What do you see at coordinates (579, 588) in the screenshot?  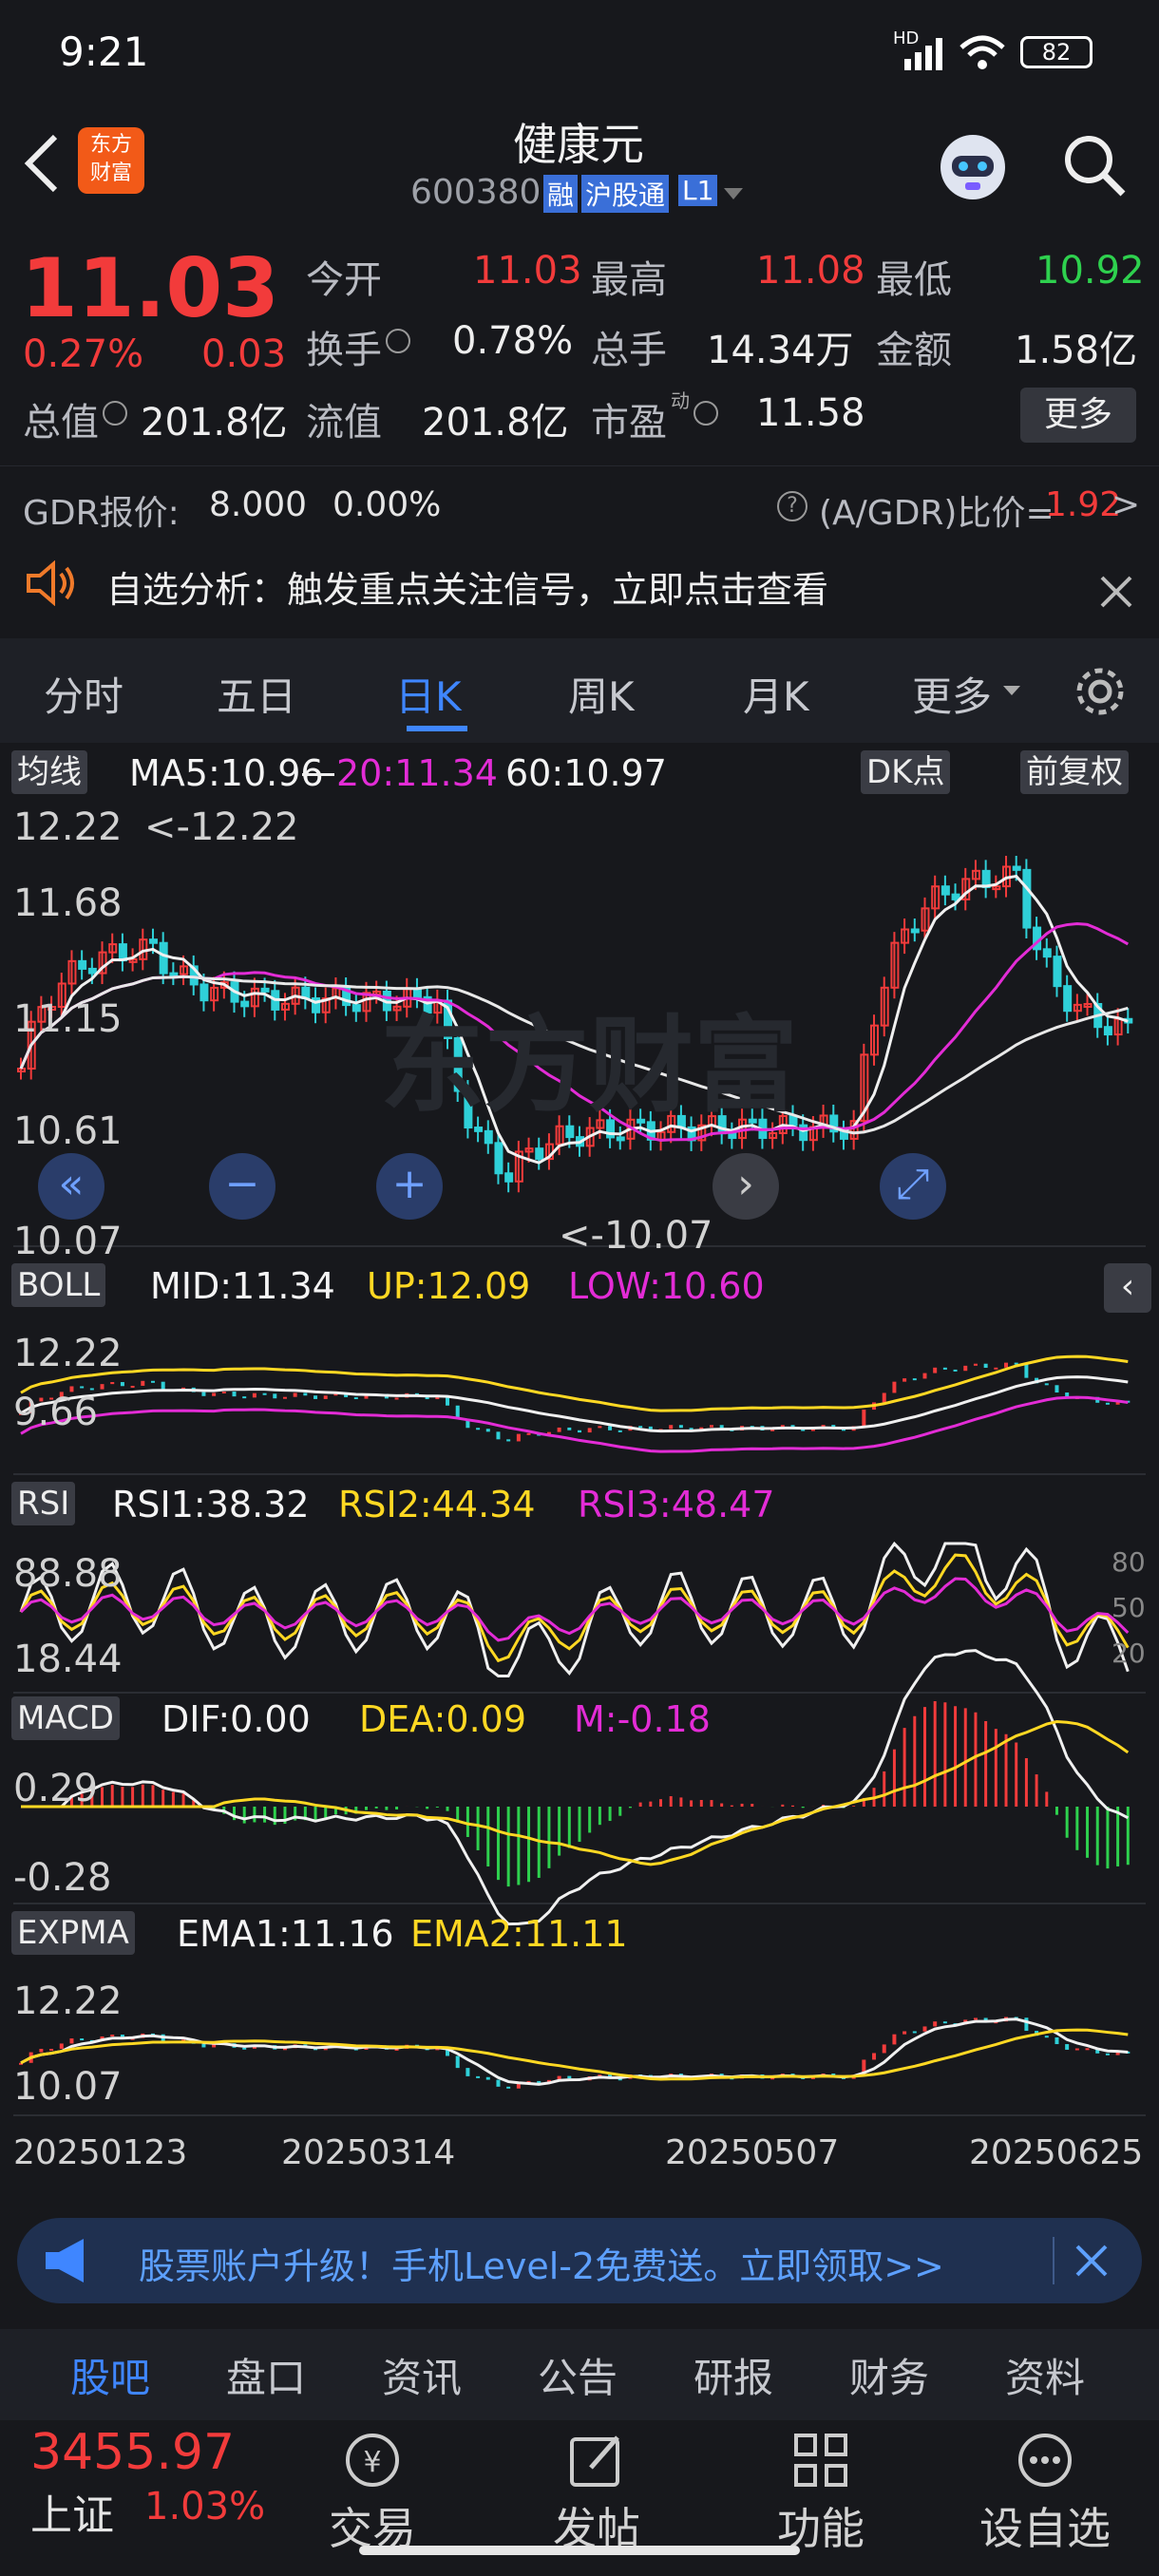 I see `alert-notice: 自选分析：触发重点关注信号，立即点击查看` at bounding box center [579, 588].